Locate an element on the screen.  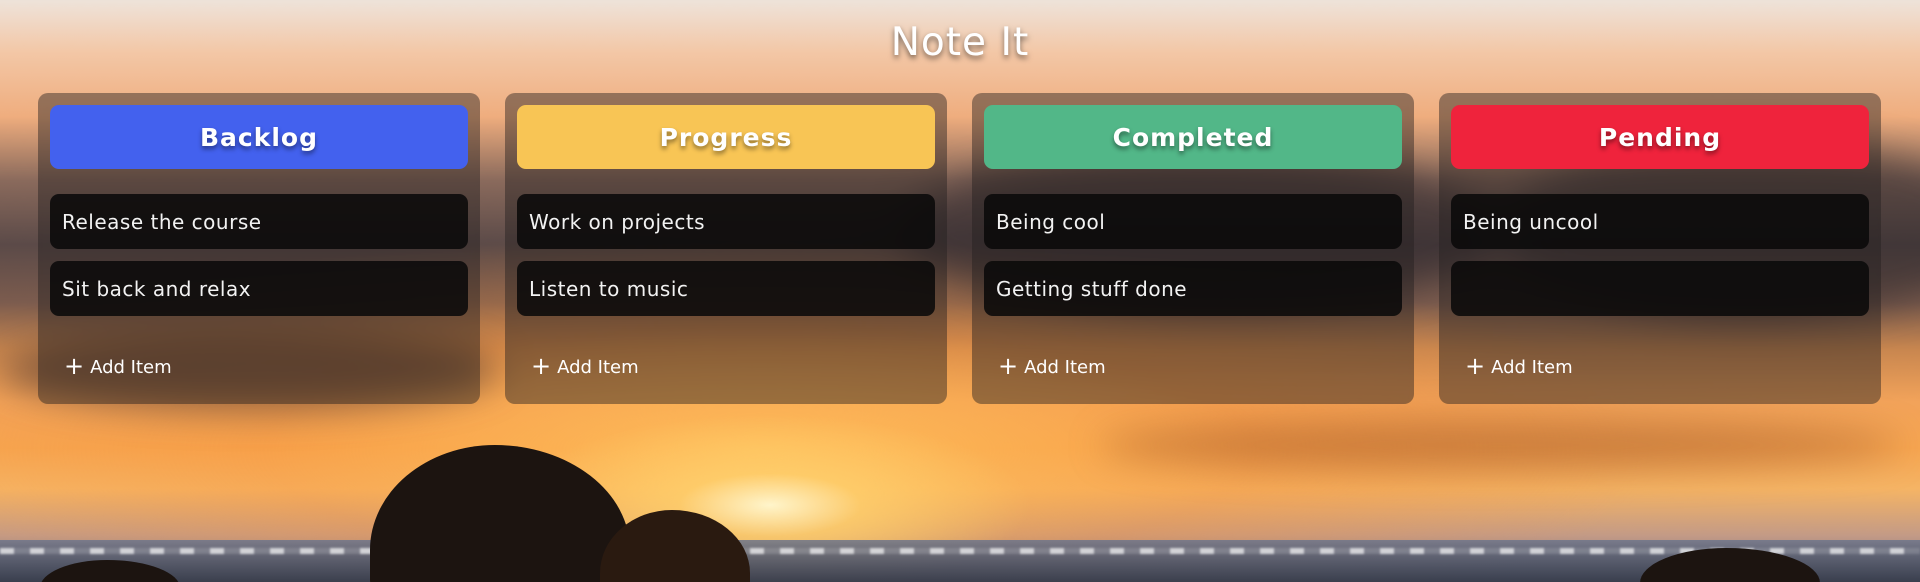
column-items: Release the course Sit back and relax is located at coordinates (259, 255).